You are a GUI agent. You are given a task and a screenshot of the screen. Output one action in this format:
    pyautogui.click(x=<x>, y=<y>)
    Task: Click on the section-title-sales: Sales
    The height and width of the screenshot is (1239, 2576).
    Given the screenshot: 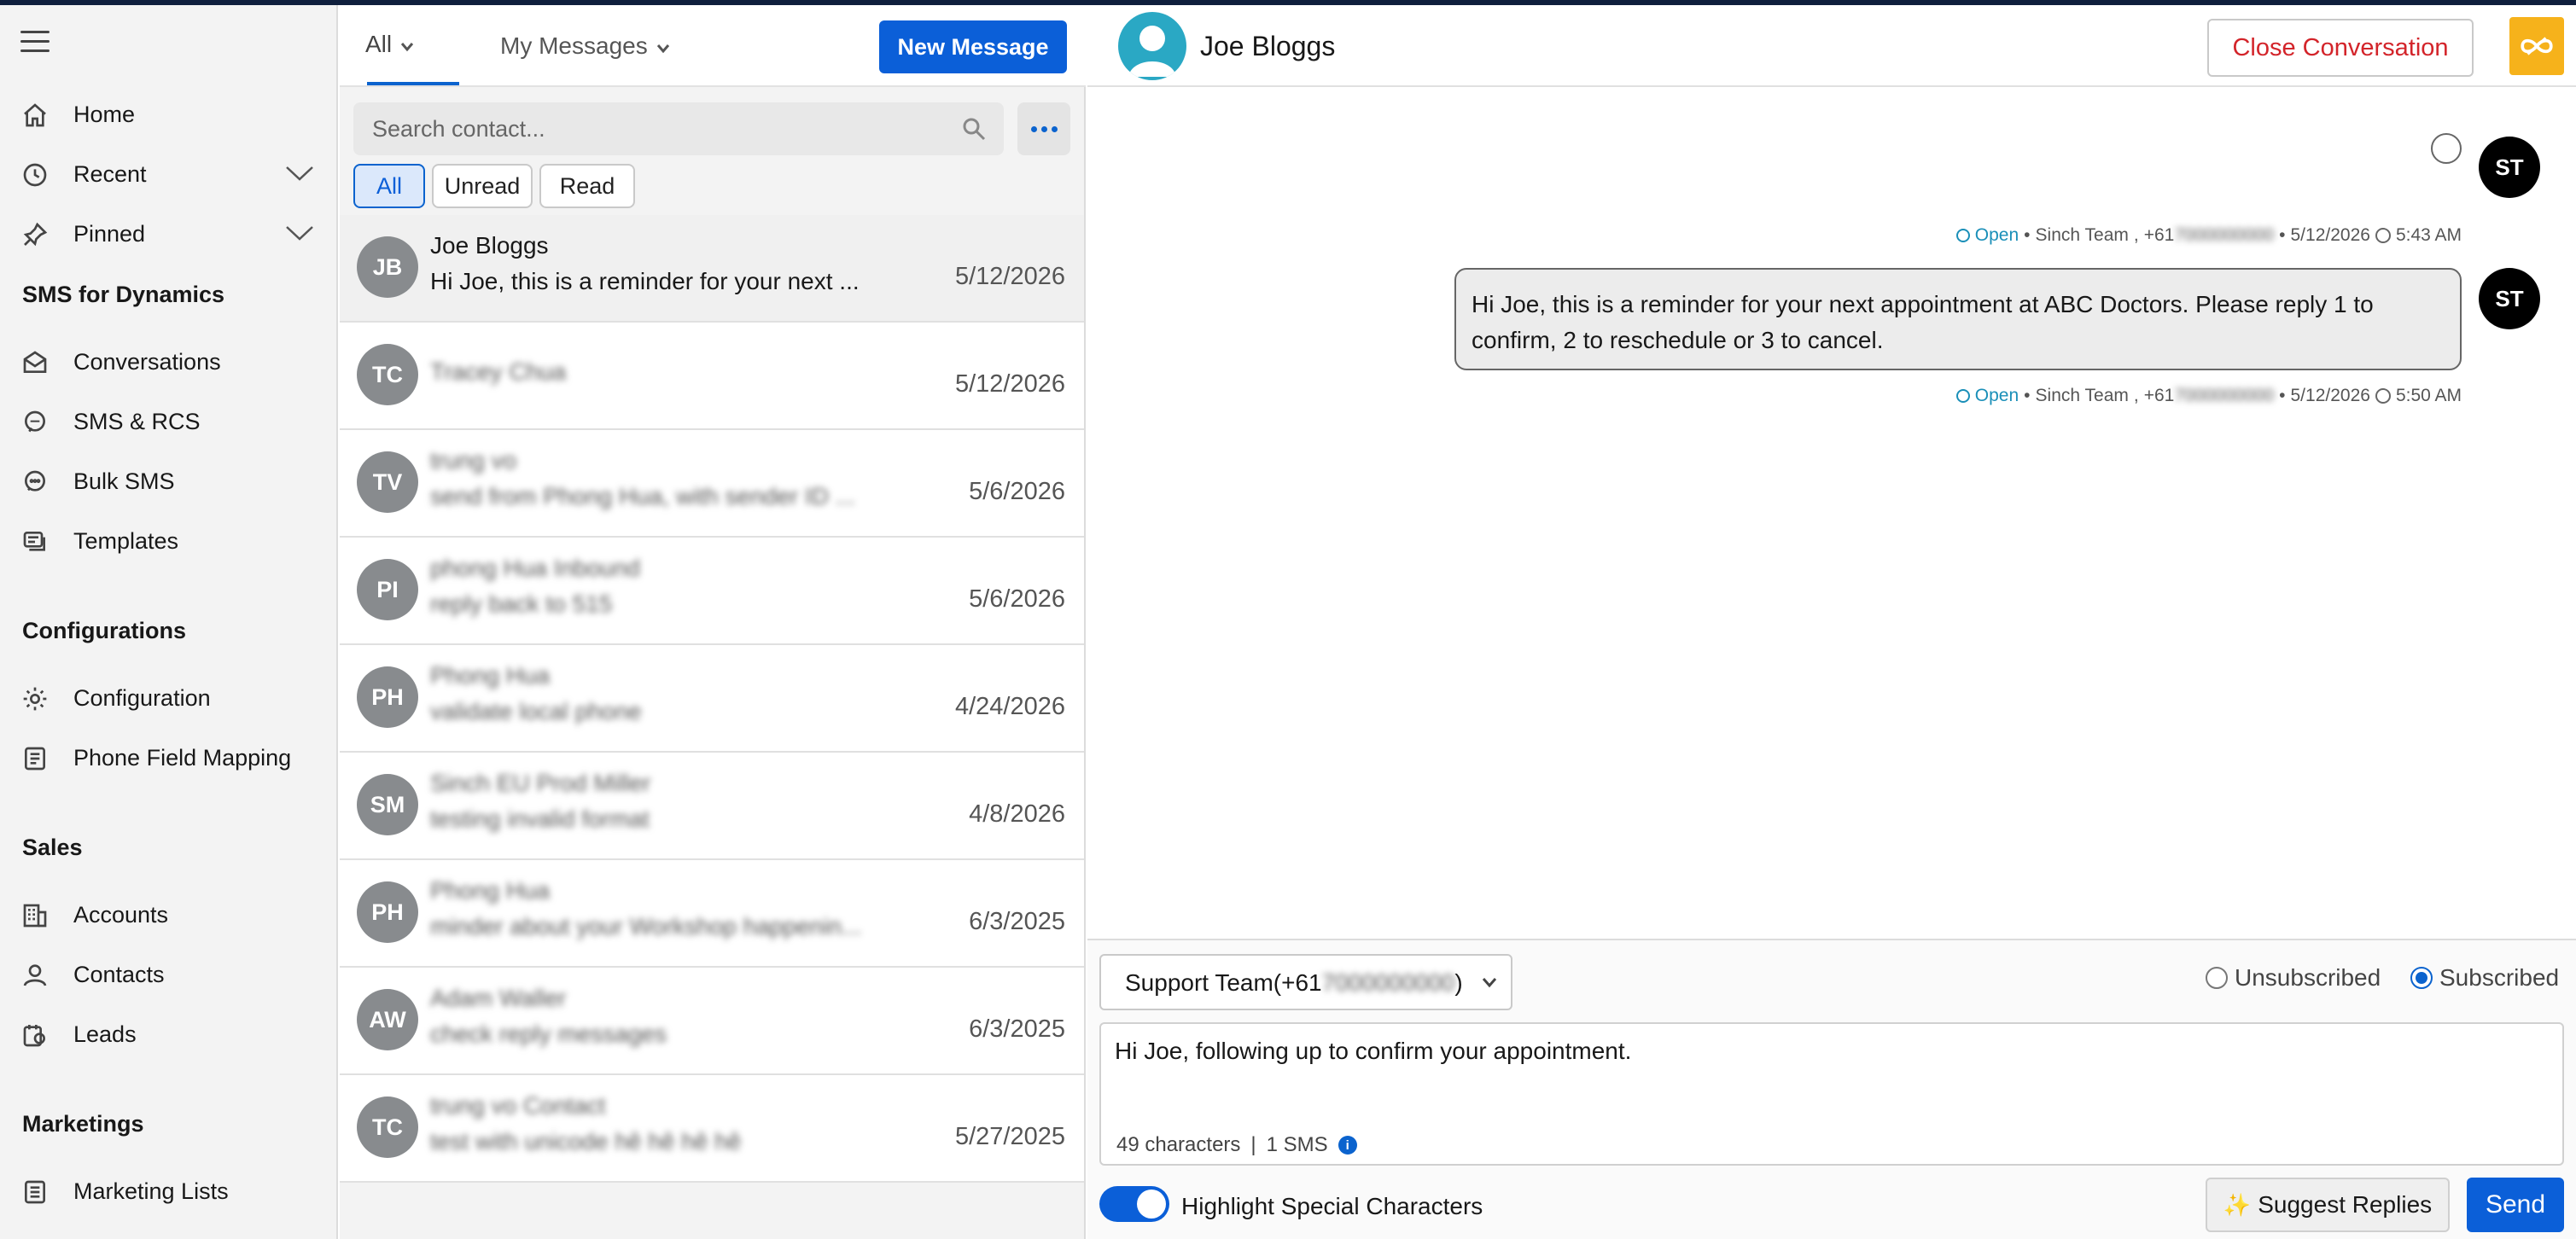 What is the action you would take?
    pyautogui.click(x=52, y=847)
    